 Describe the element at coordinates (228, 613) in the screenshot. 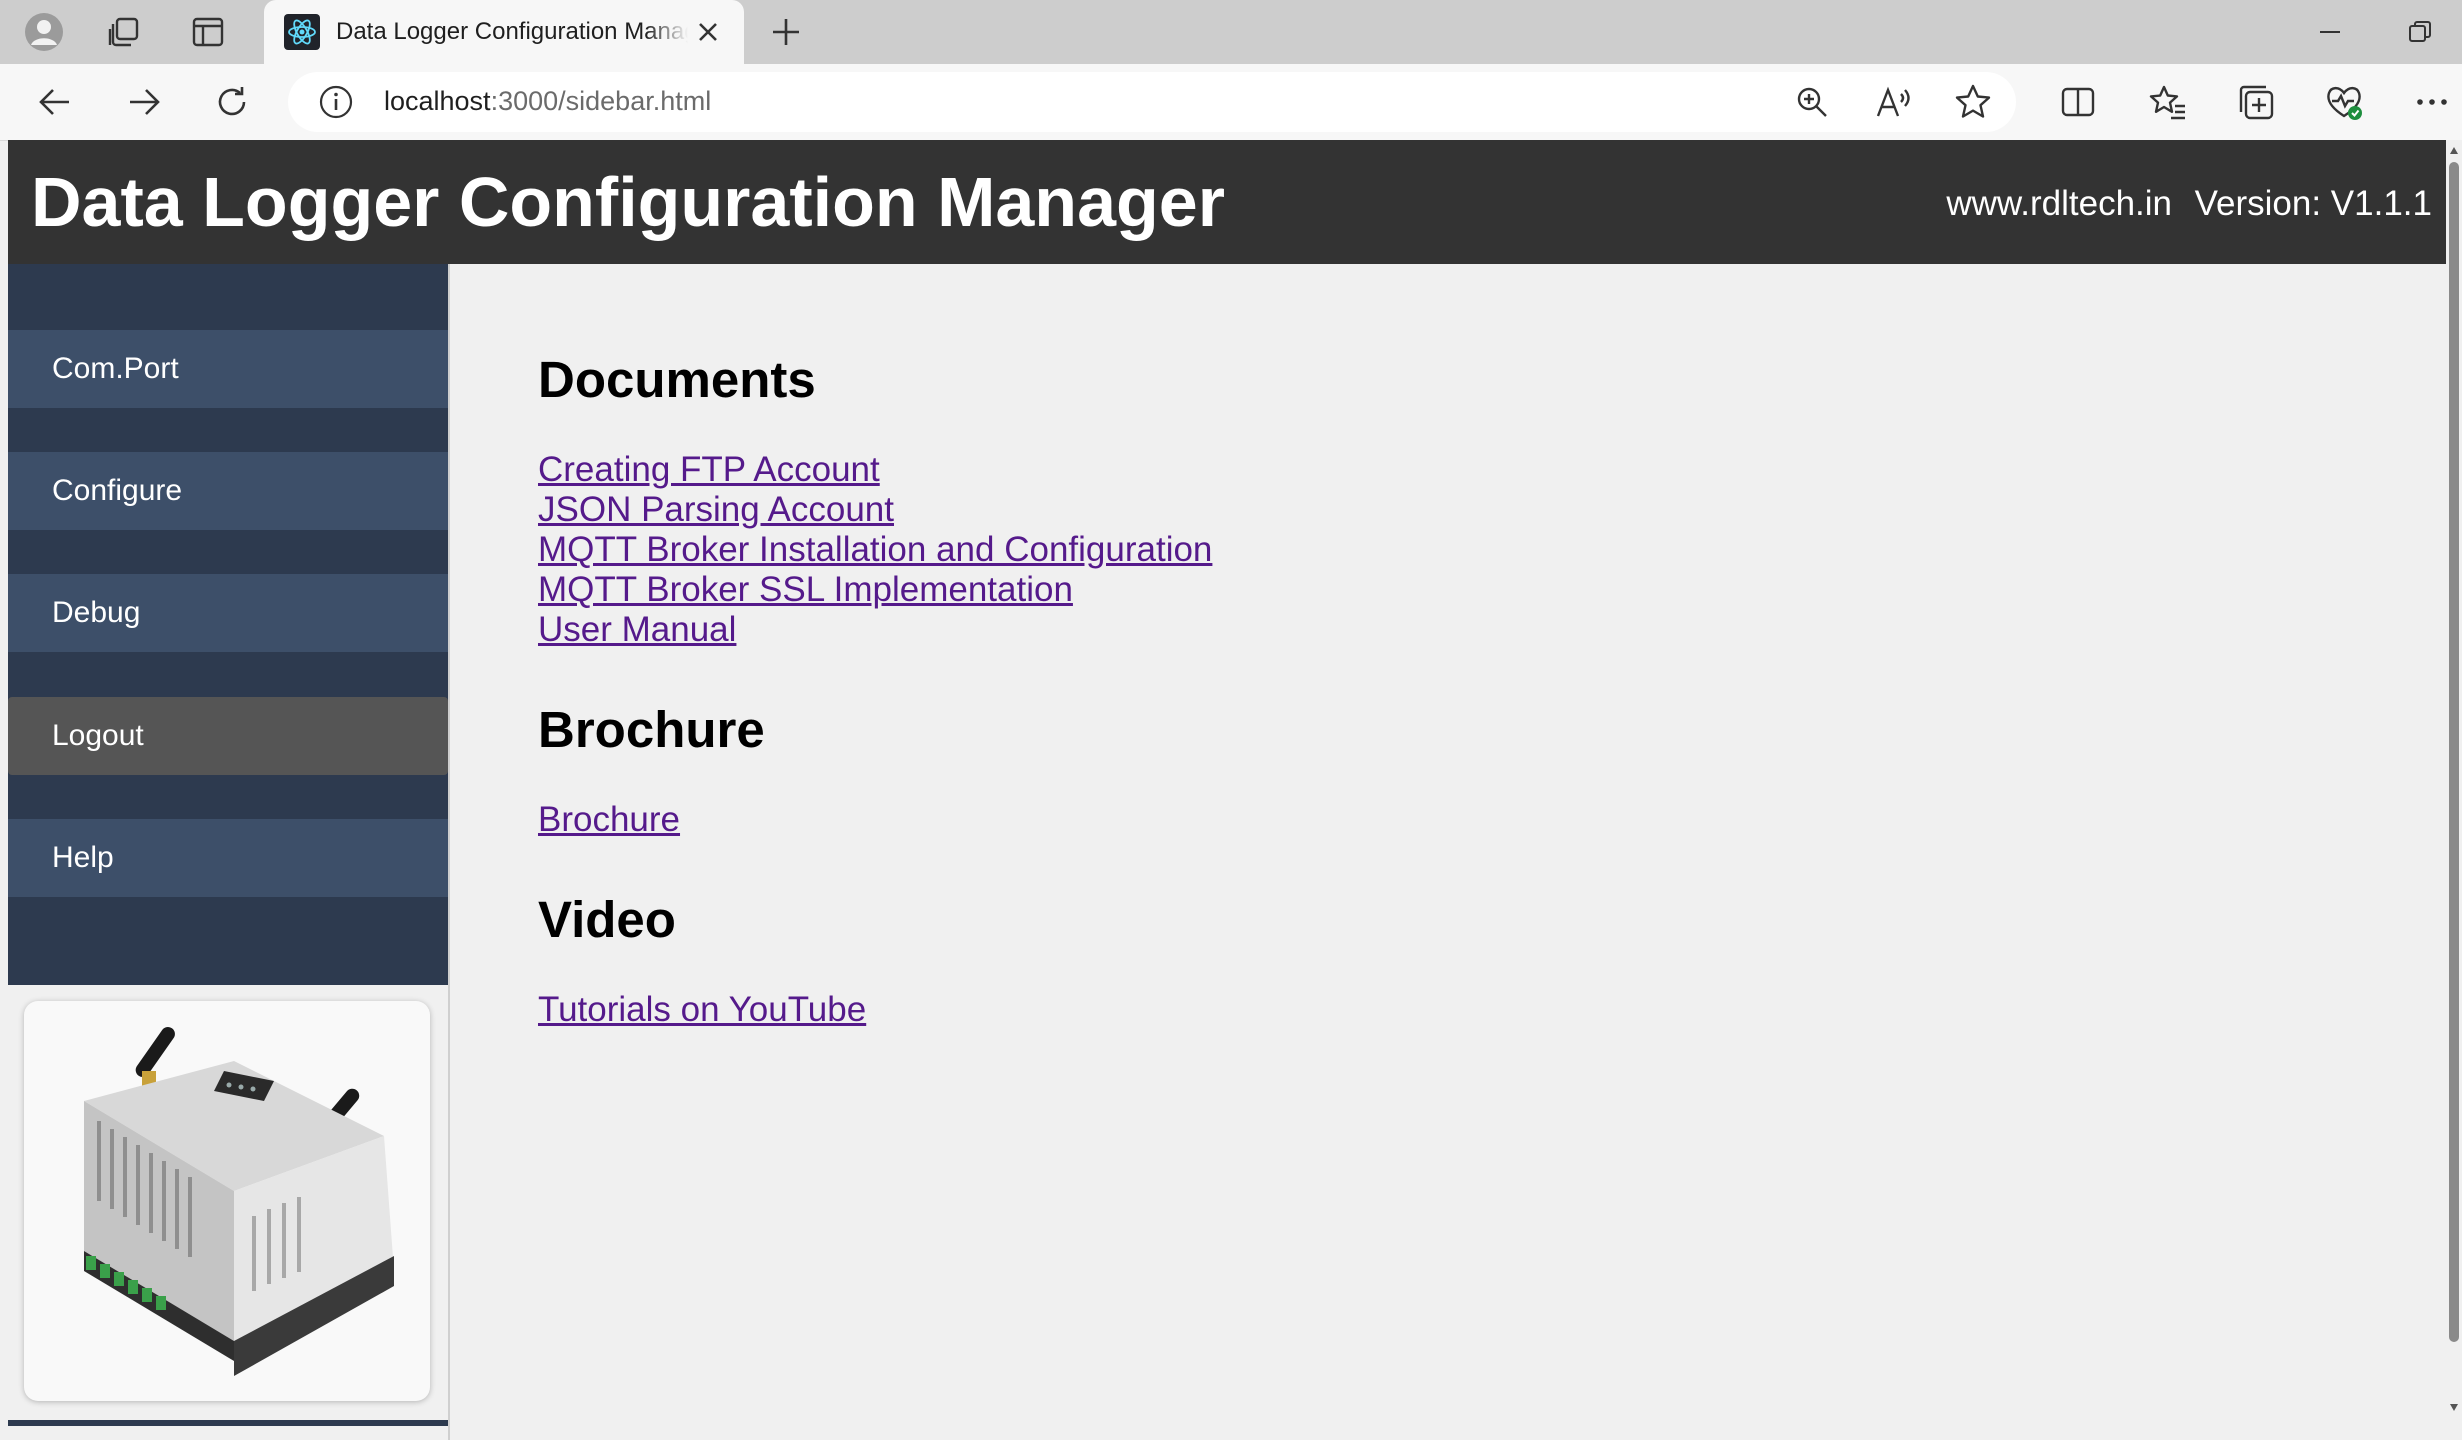

I see `sidebar-item-debug: Debug` at that location.